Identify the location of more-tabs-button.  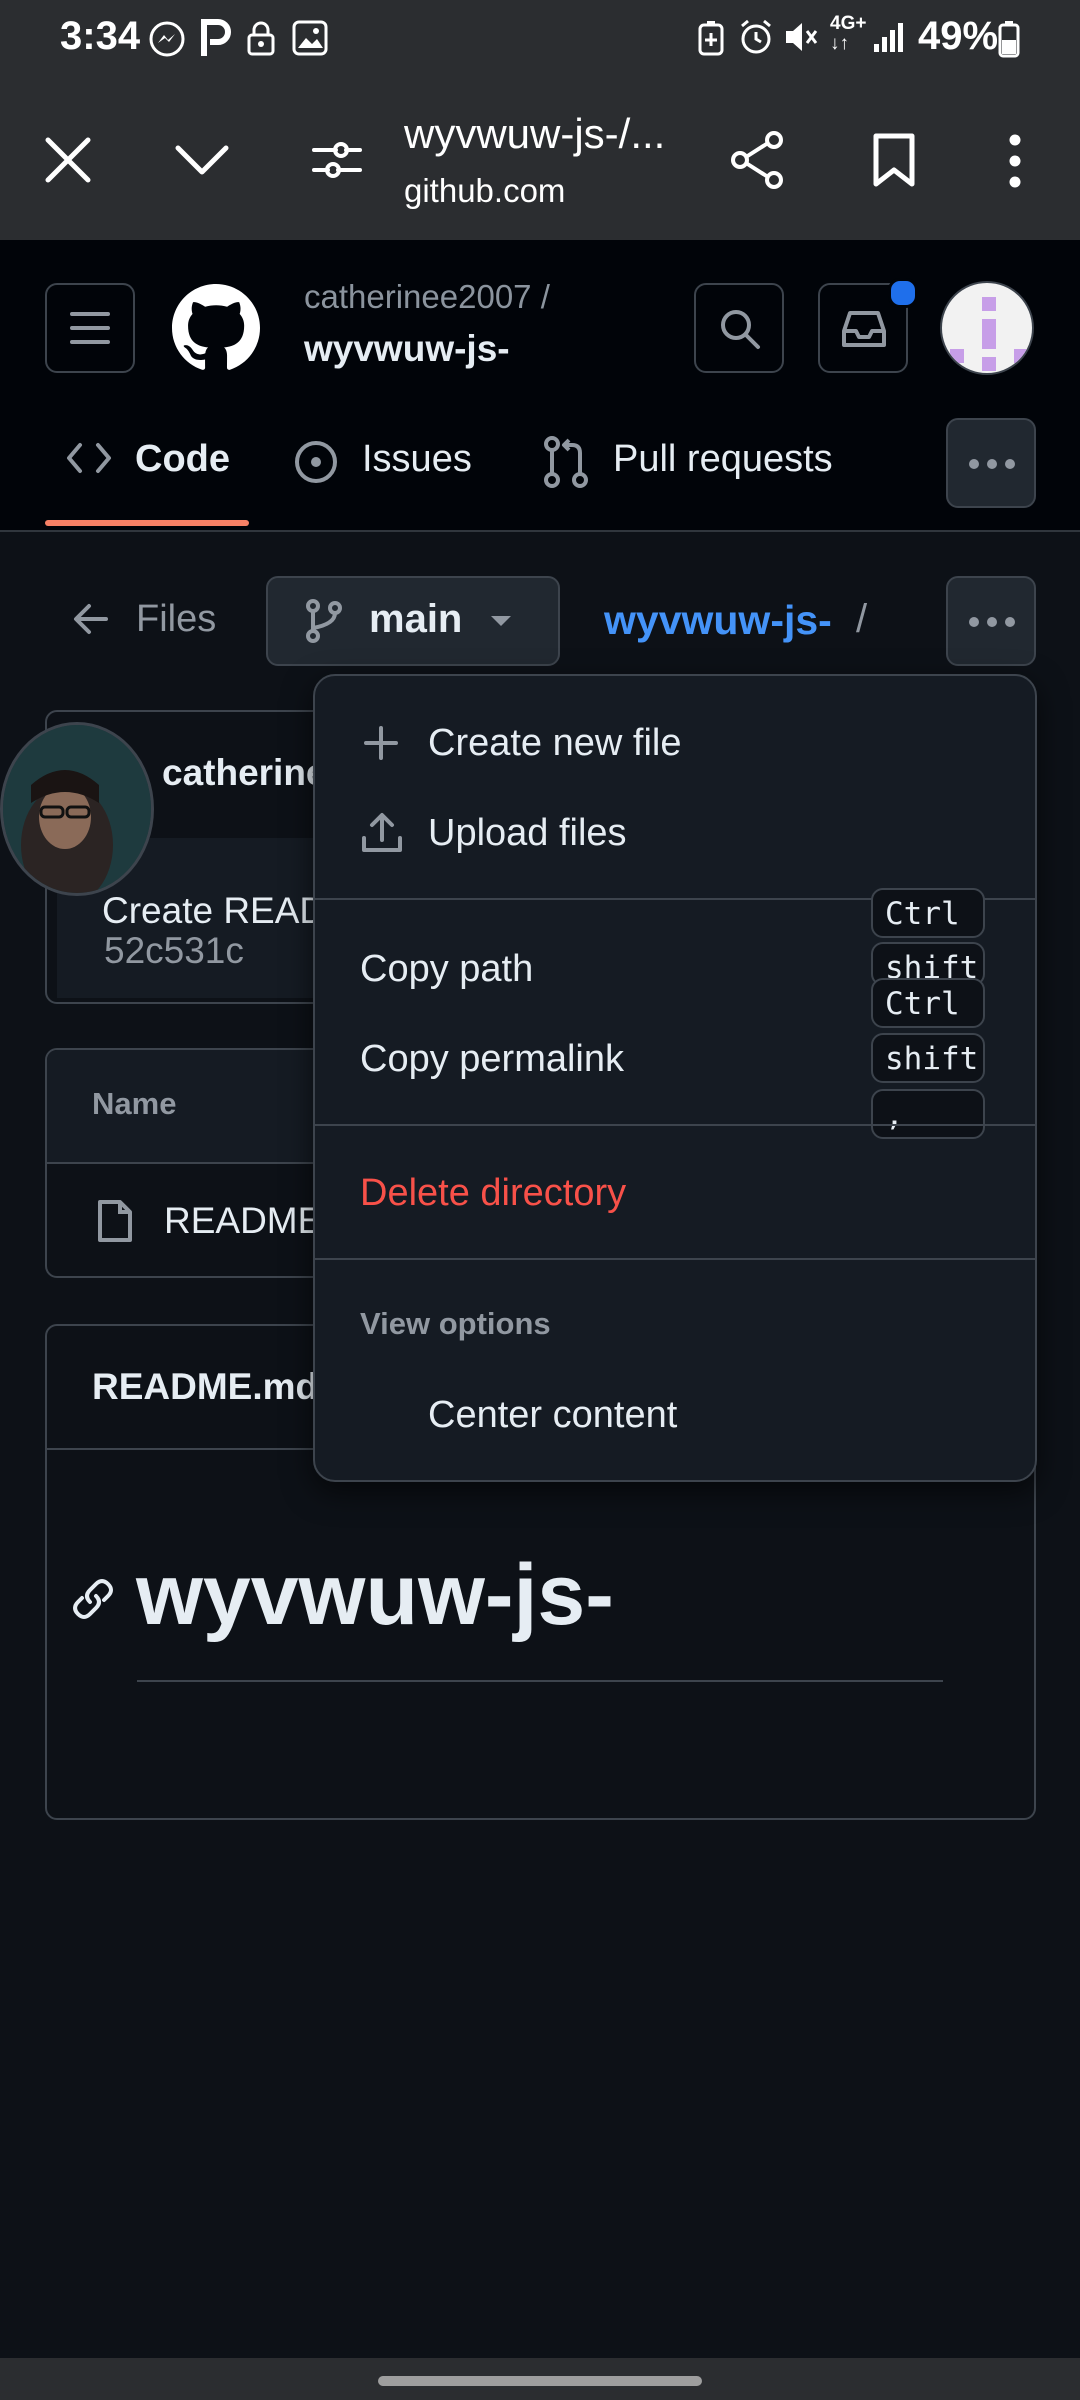
(991, 463).